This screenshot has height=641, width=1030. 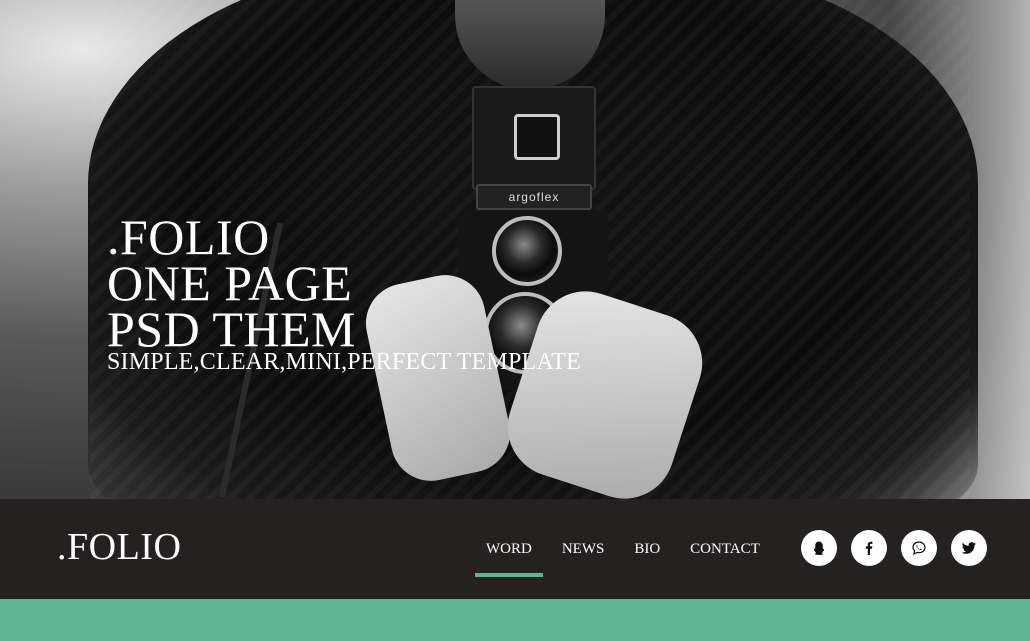 What do you see at coordinates (119, 547) in the screenshot?
I see `brand-logo: .FOLIO` at bounding box center [119, 547].